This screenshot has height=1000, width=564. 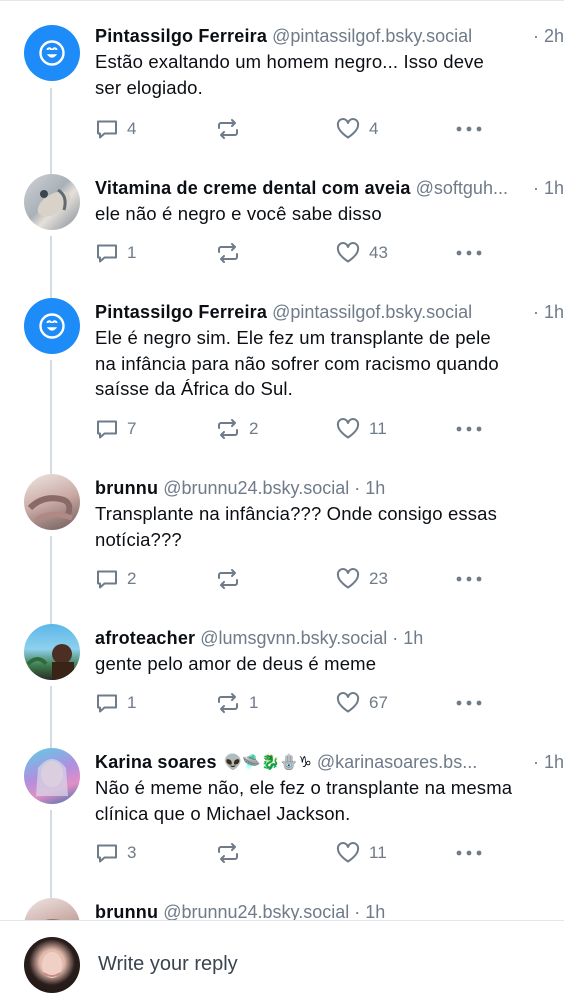 I want to click on like-button: 23, so click(x=361, y=579).